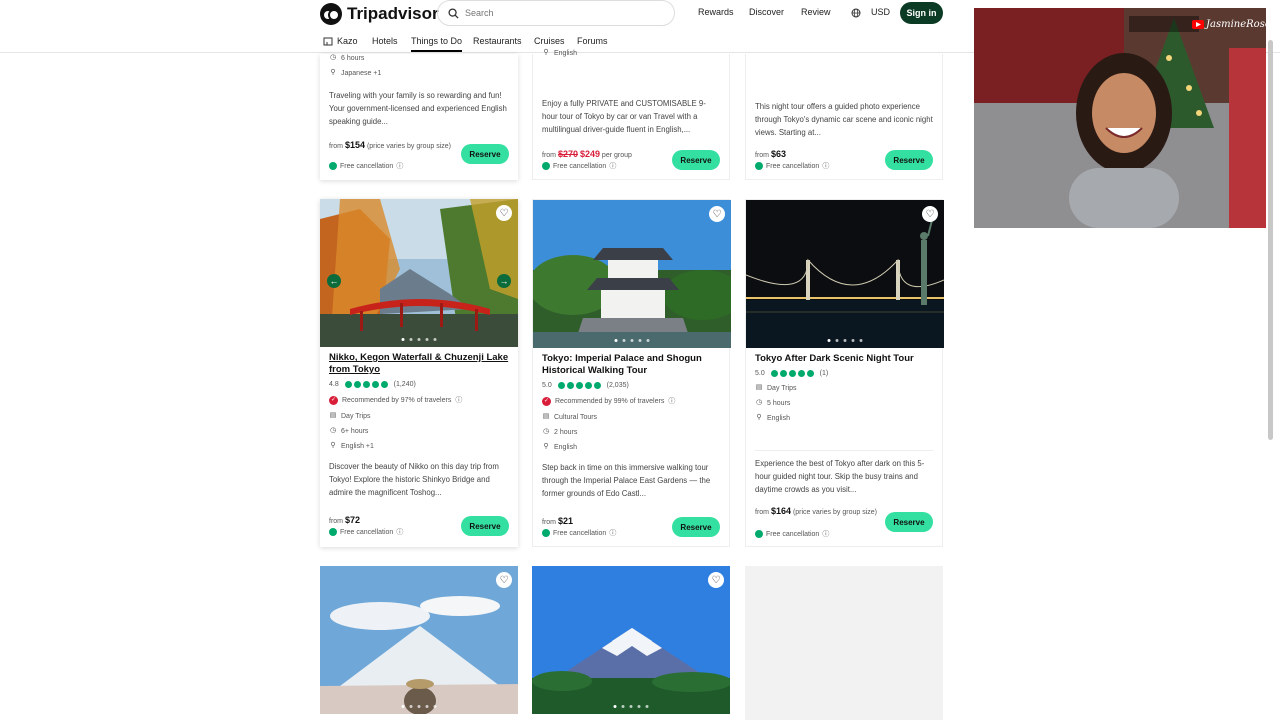  What do you see at coordinates (566, 432) in the screenshot?
I see `duration-text: 2 hours` at bounding box center [566, 432].